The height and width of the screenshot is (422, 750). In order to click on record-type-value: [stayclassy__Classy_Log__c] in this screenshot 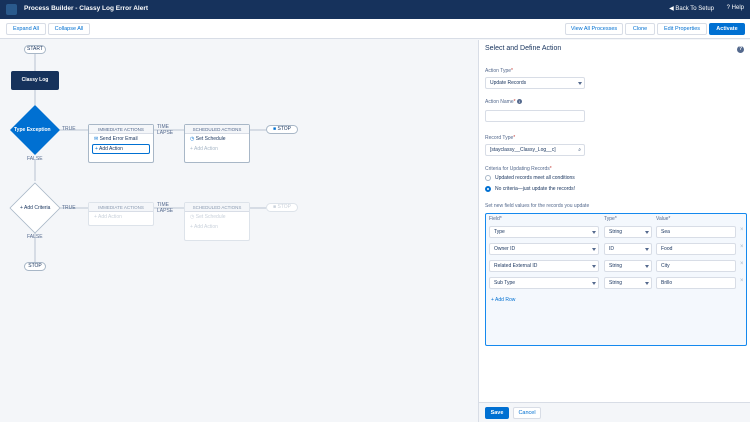, I will do `click(523, 150)`.